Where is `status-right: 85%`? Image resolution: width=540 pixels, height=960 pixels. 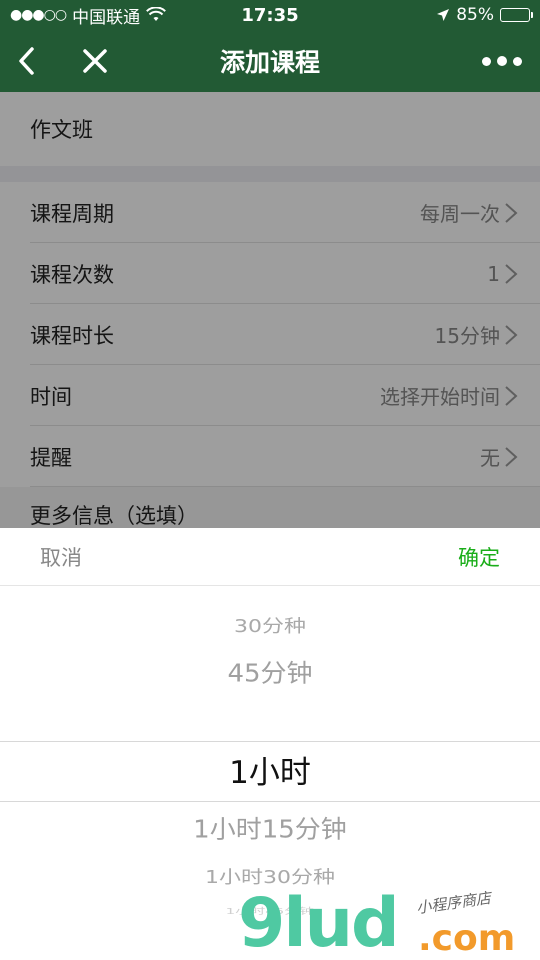
status-right: 85% is located at coordinates (484, 15).